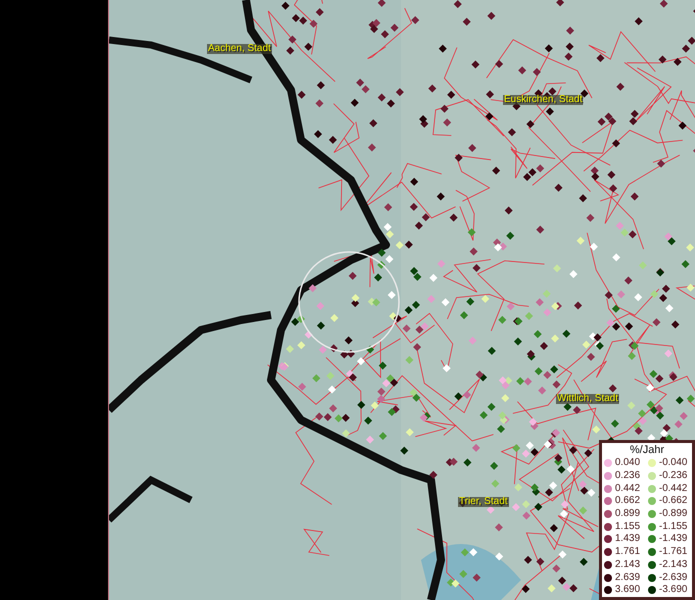  I want to click on legend-value: -0.236, so click(673, 476).